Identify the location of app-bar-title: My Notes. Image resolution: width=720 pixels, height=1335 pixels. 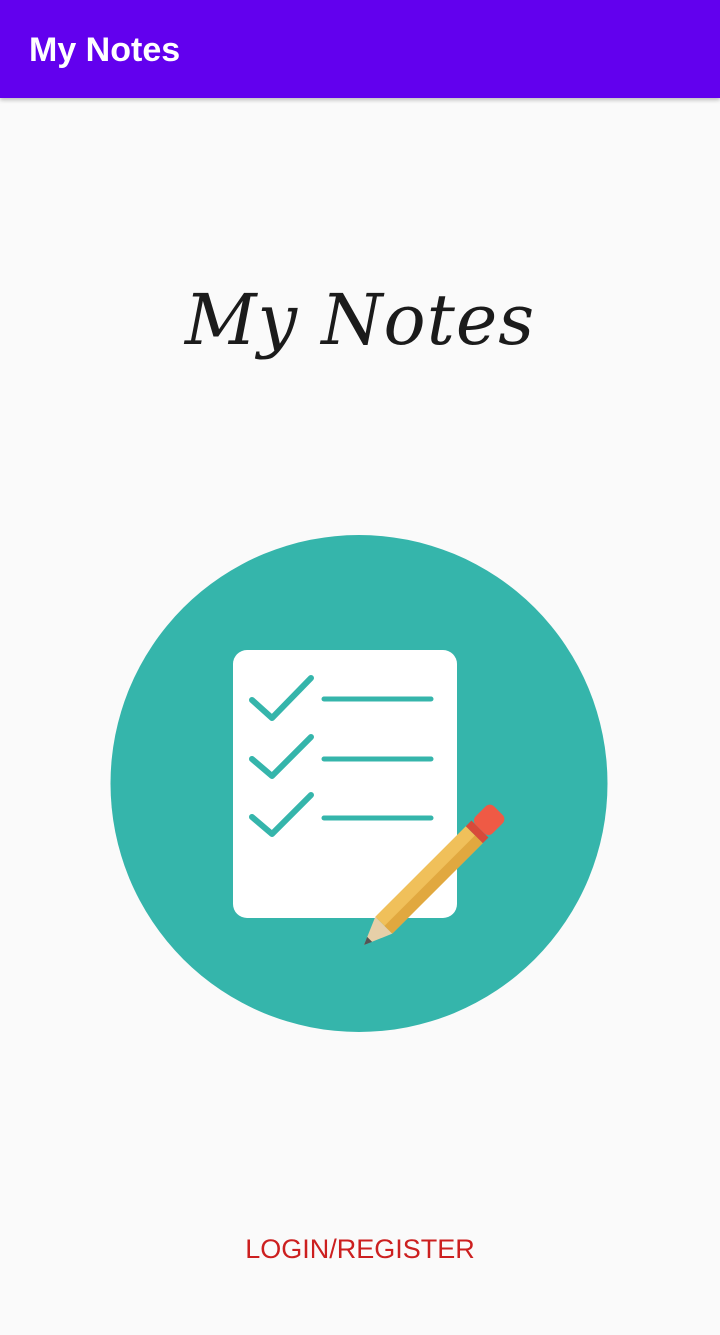
(105, 50).